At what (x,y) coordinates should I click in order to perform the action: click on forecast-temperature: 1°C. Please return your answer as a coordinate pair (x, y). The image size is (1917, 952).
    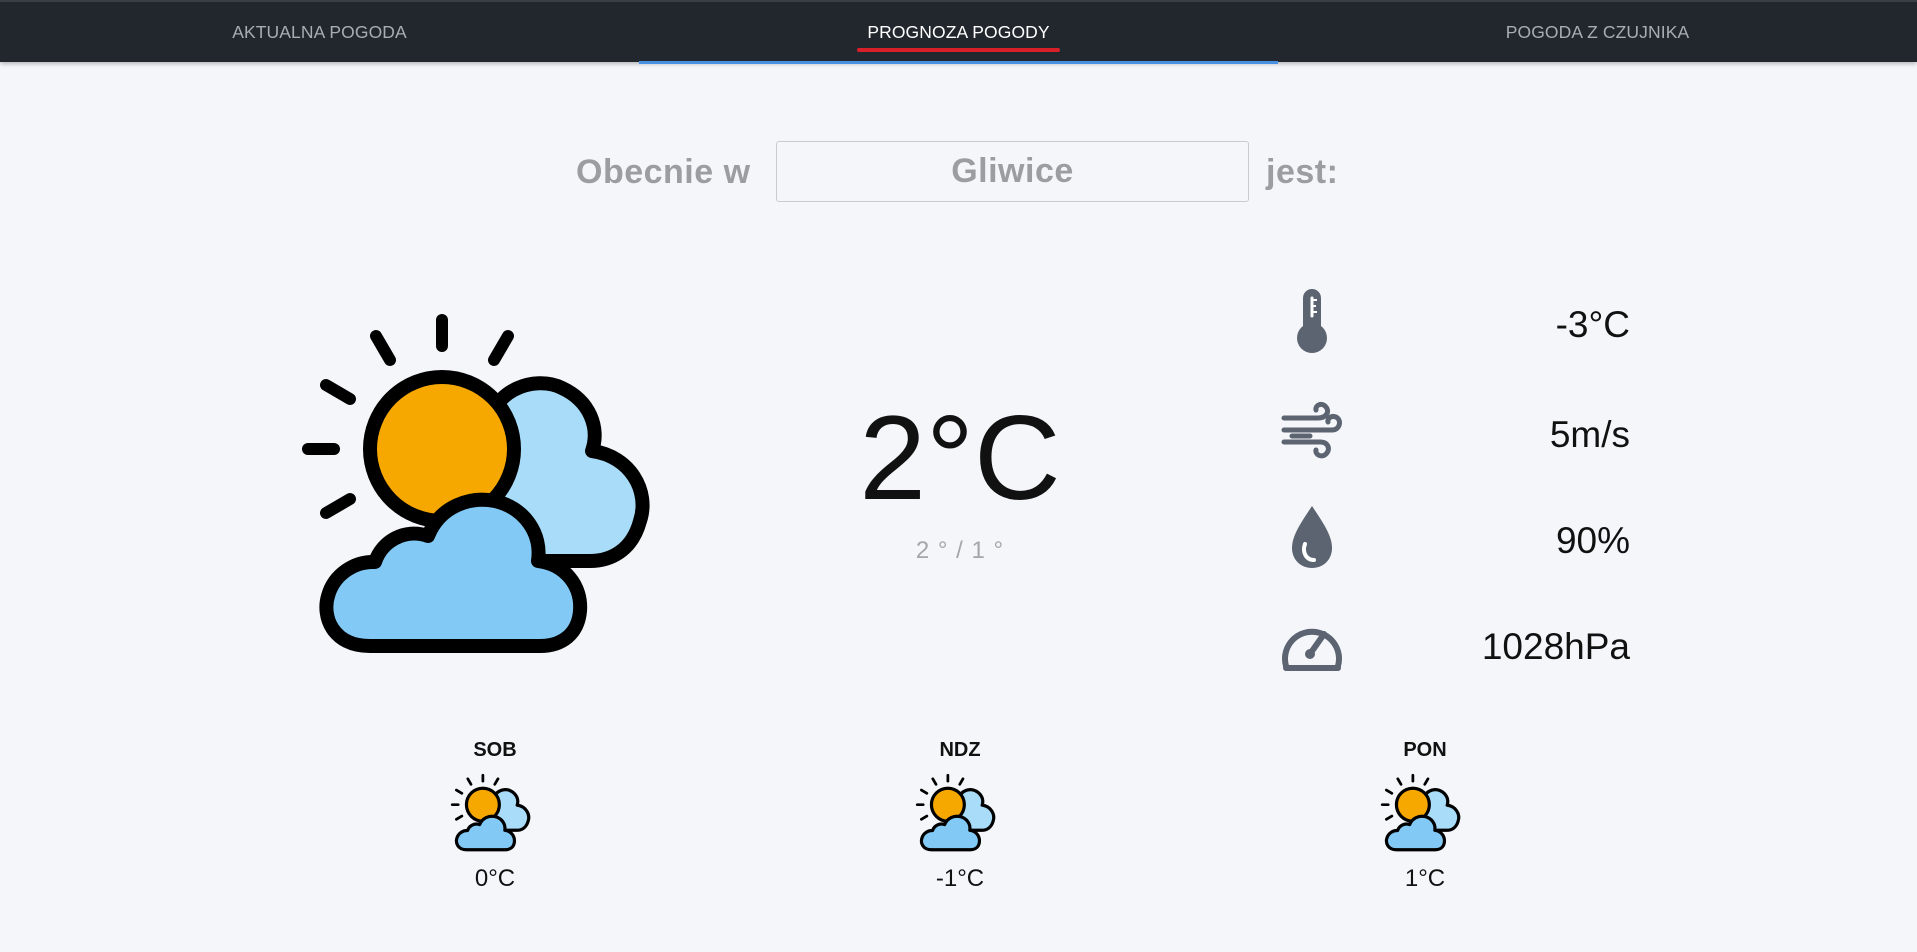
    Looking at the image, I should click on (1425, 878).